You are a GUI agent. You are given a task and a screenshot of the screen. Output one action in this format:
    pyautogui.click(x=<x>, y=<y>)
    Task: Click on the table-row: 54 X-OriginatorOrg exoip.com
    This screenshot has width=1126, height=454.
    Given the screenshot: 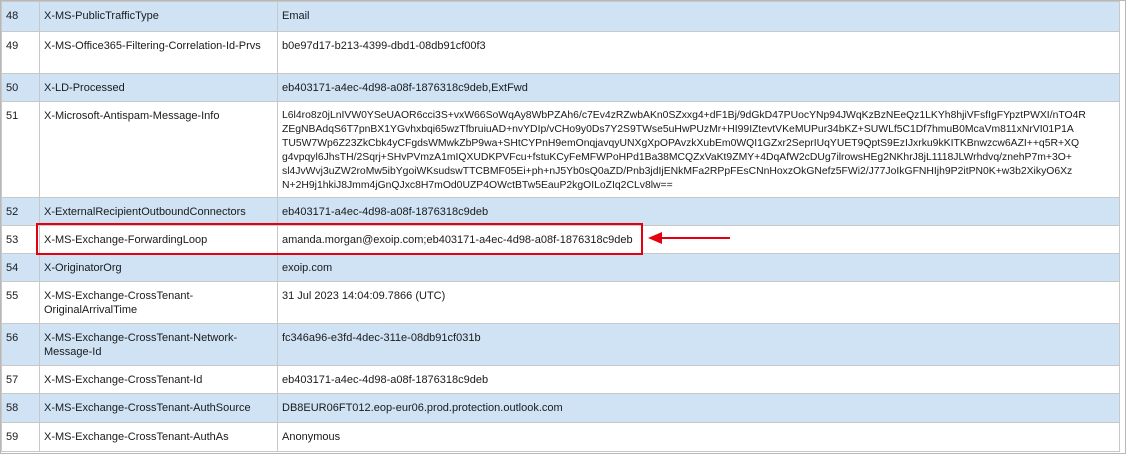 What is the action you would take?
    pyautogui.click(x=560, y=267)
    